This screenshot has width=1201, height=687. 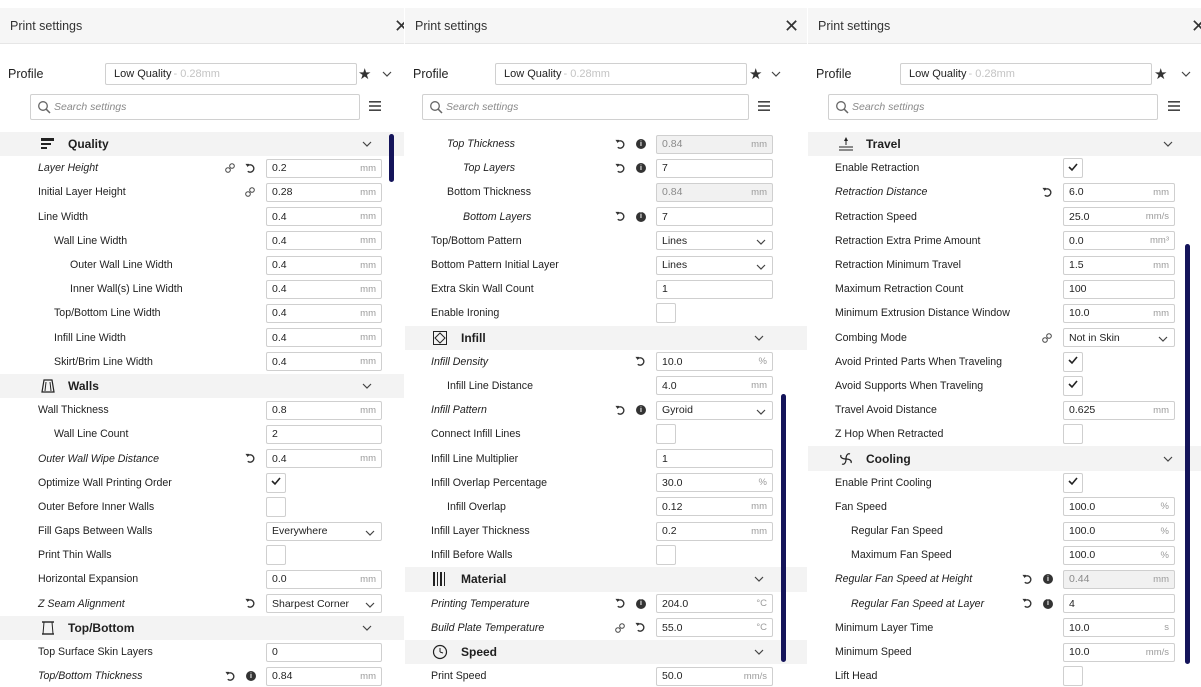 What do you see at coordinates (202, 627) in the screenshot?
I see `category-topbottom: Top/Bottom` at bounding box center [202, 627].